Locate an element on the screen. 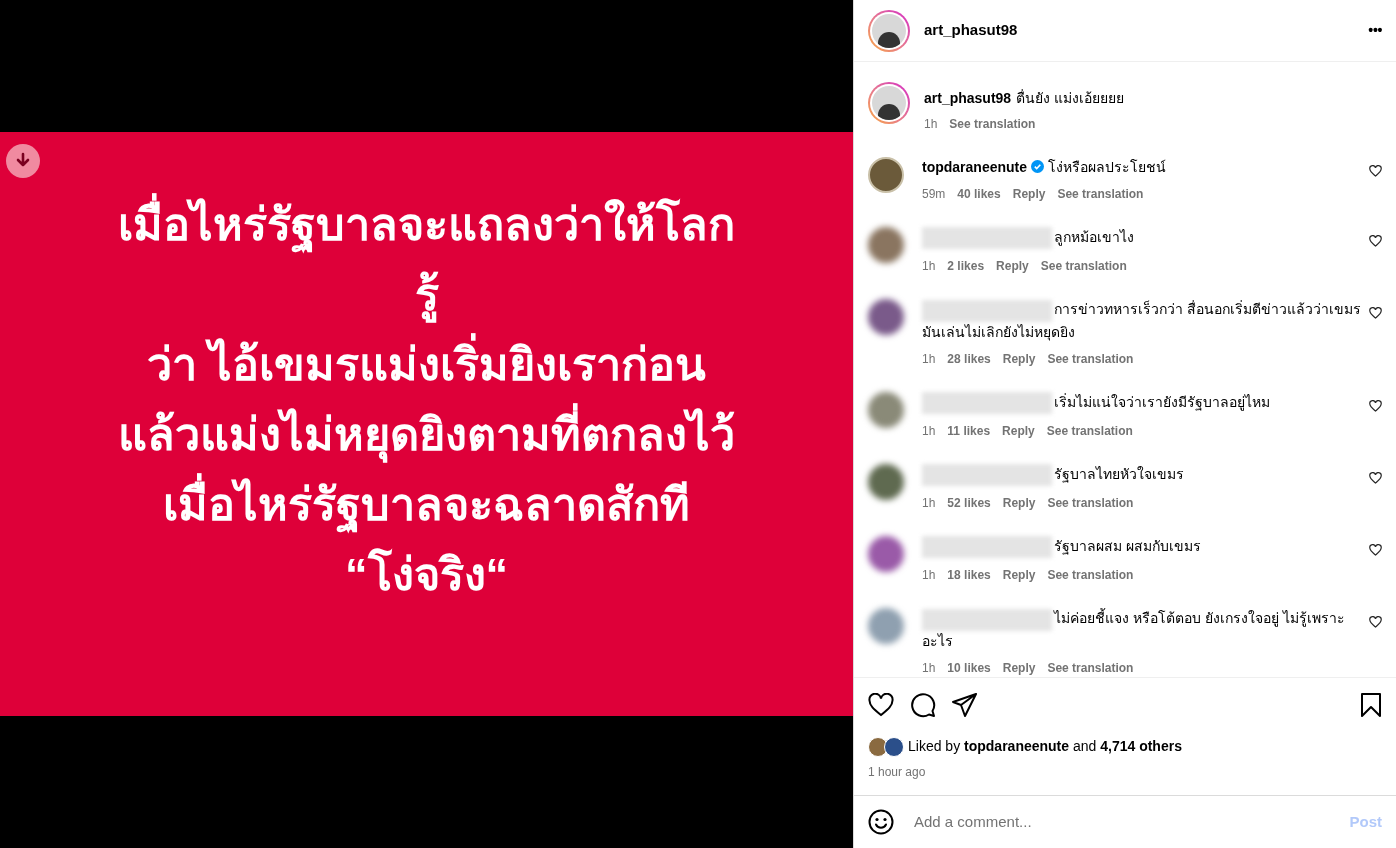 Image resolution: width=1396 pixels, height=848 pixels. comment-text: รัฐบาลผสม ผสมกับเขมร is located at coordinates (1127, 546).